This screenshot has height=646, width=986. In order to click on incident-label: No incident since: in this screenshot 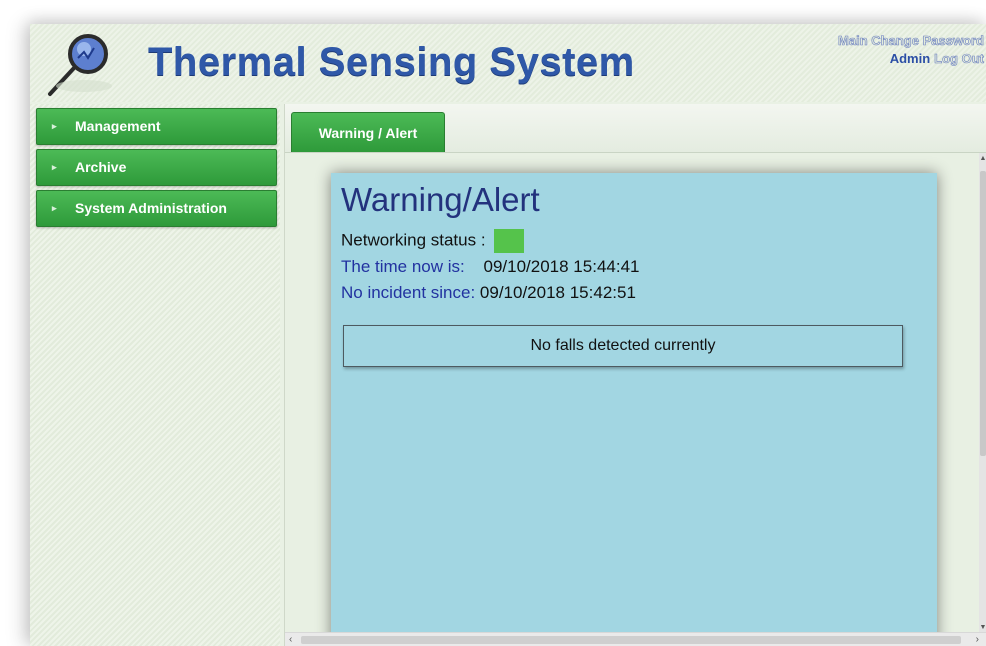, I will do `click(408, 292)`.